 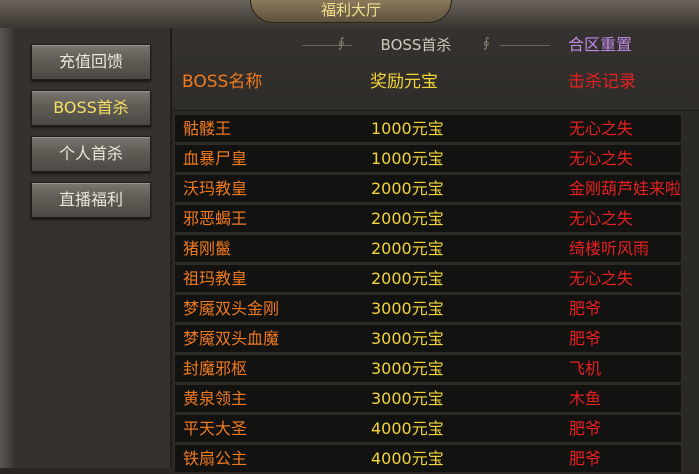 I want to click on boss-name: 平天大圣, so click(x=215, y=428).